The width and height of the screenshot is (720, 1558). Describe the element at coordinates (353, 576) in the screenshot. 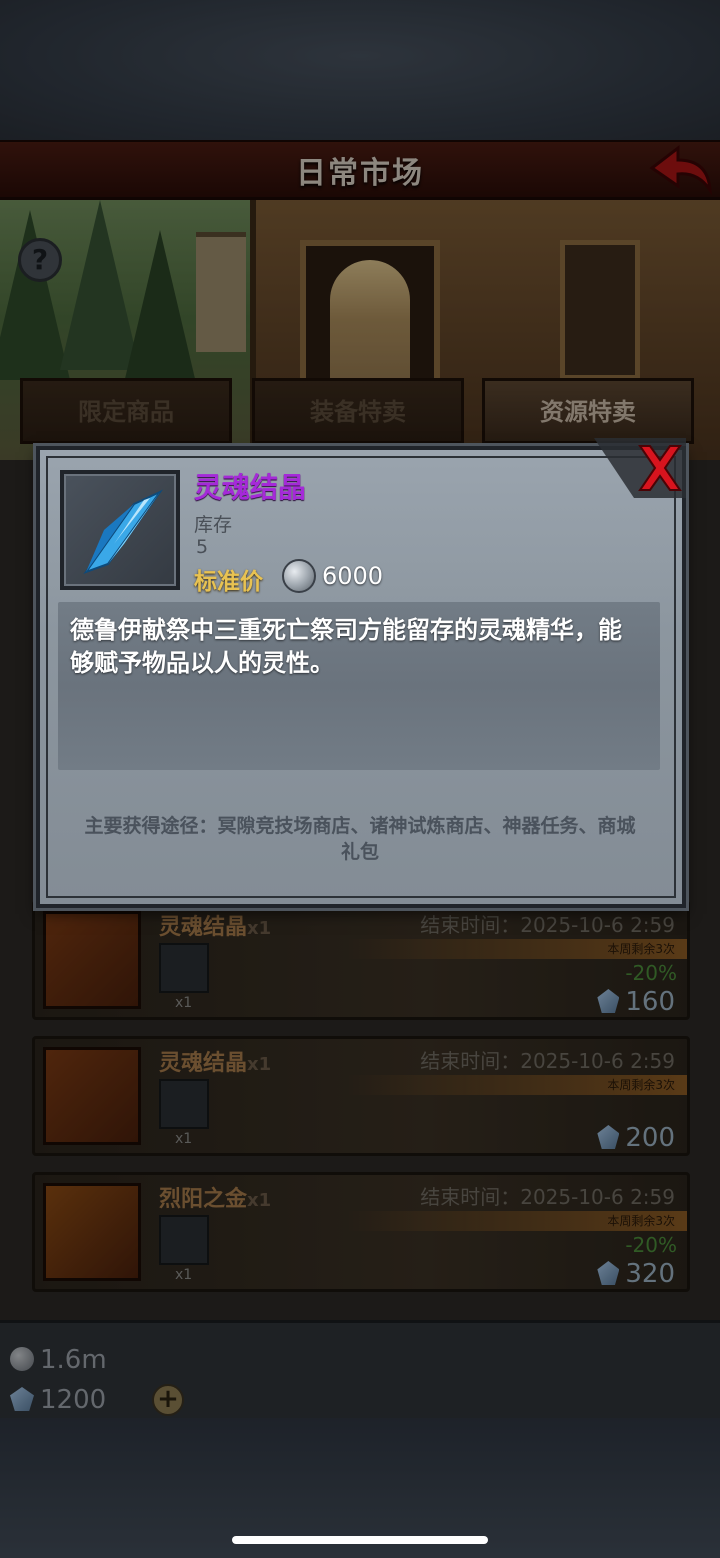

I see `standard-price-value: 6000` at that location.